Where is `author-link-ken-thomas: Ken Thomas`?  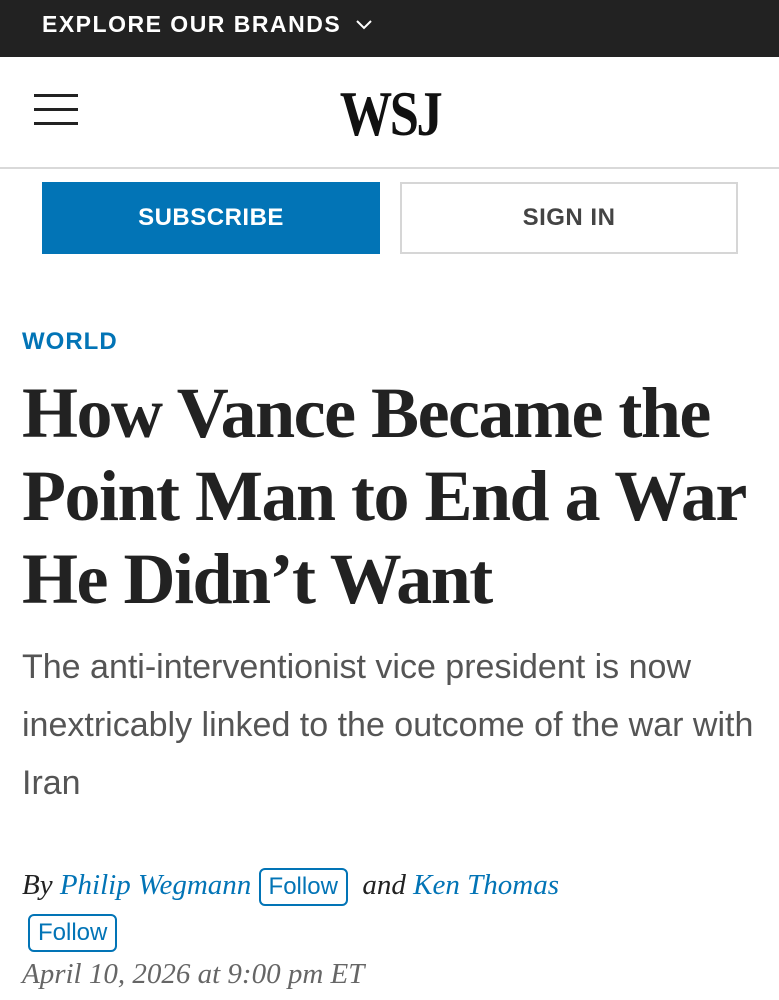
author-link-ken-thomas: Ken Thomas is located at coordinates (486, 885).